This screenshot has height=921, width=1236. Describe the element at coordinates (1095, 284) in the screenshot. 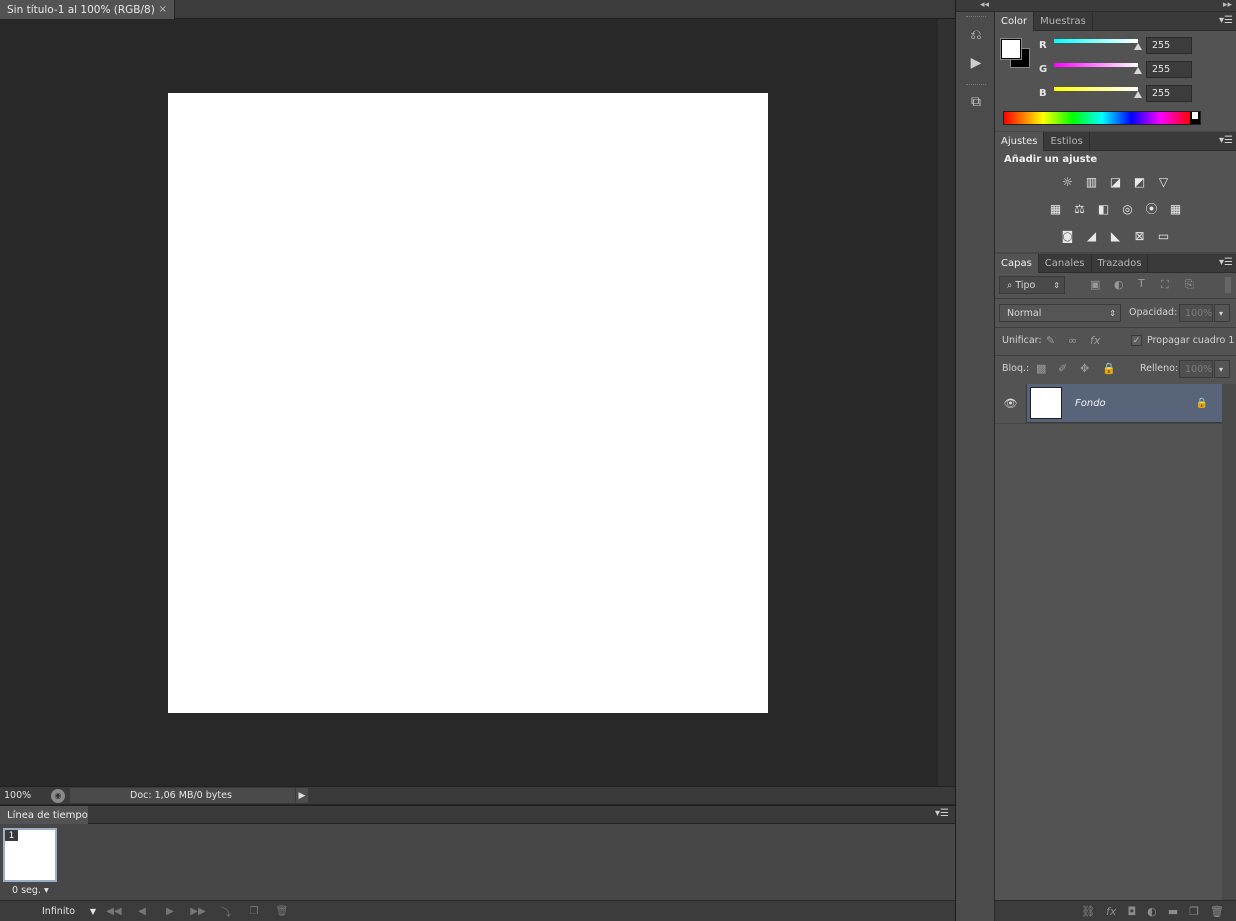

I see `filter-pixel-icon: ▣` at that location.